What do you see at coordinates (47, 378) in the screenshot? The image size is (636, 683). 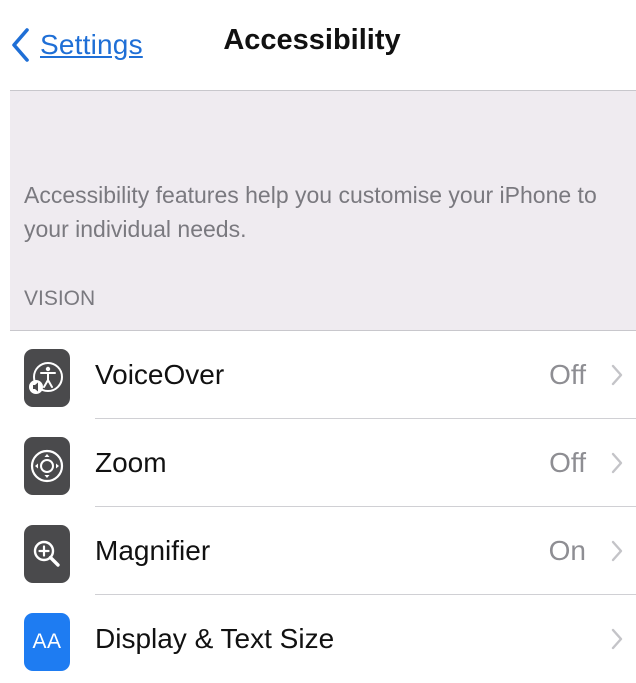 I see `voiceover-icon` at bounding box center [47, 378].